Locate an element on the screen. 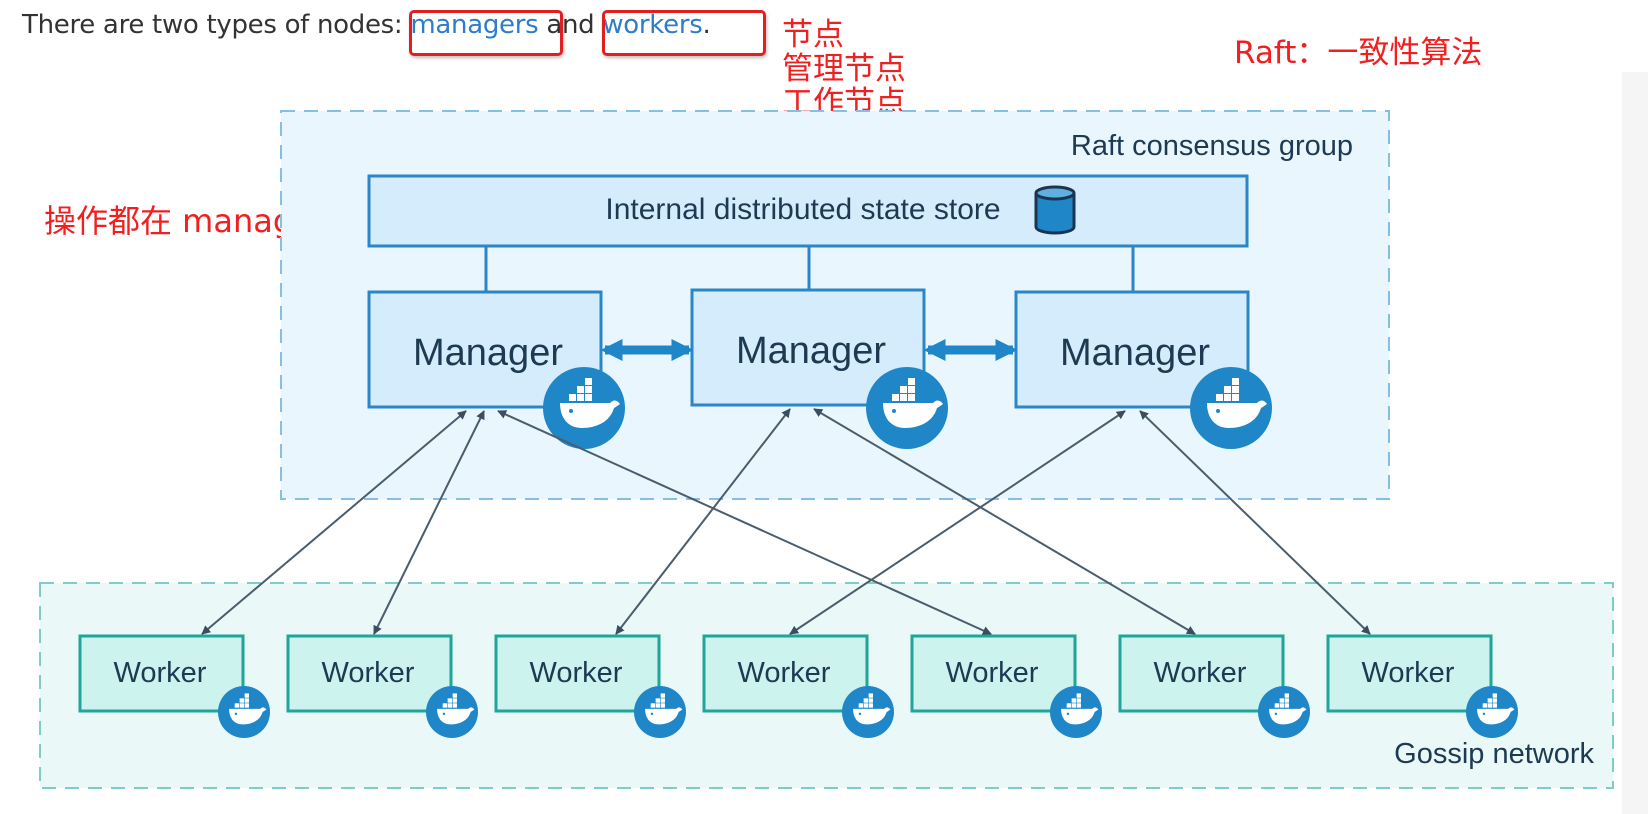 The image size is (1648, 814). state-store-label: Internal distributed state store is located at coordinates (802, 209).